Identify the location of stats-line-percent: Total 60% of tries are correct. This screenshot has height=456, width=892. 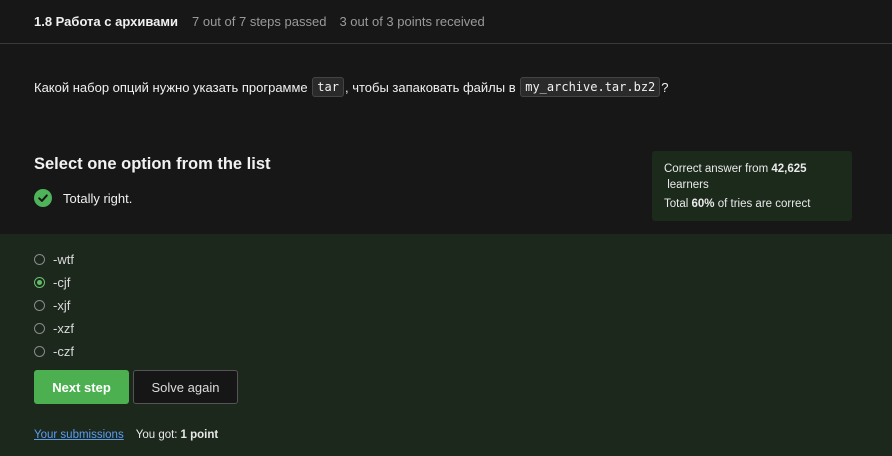
(752, 204).